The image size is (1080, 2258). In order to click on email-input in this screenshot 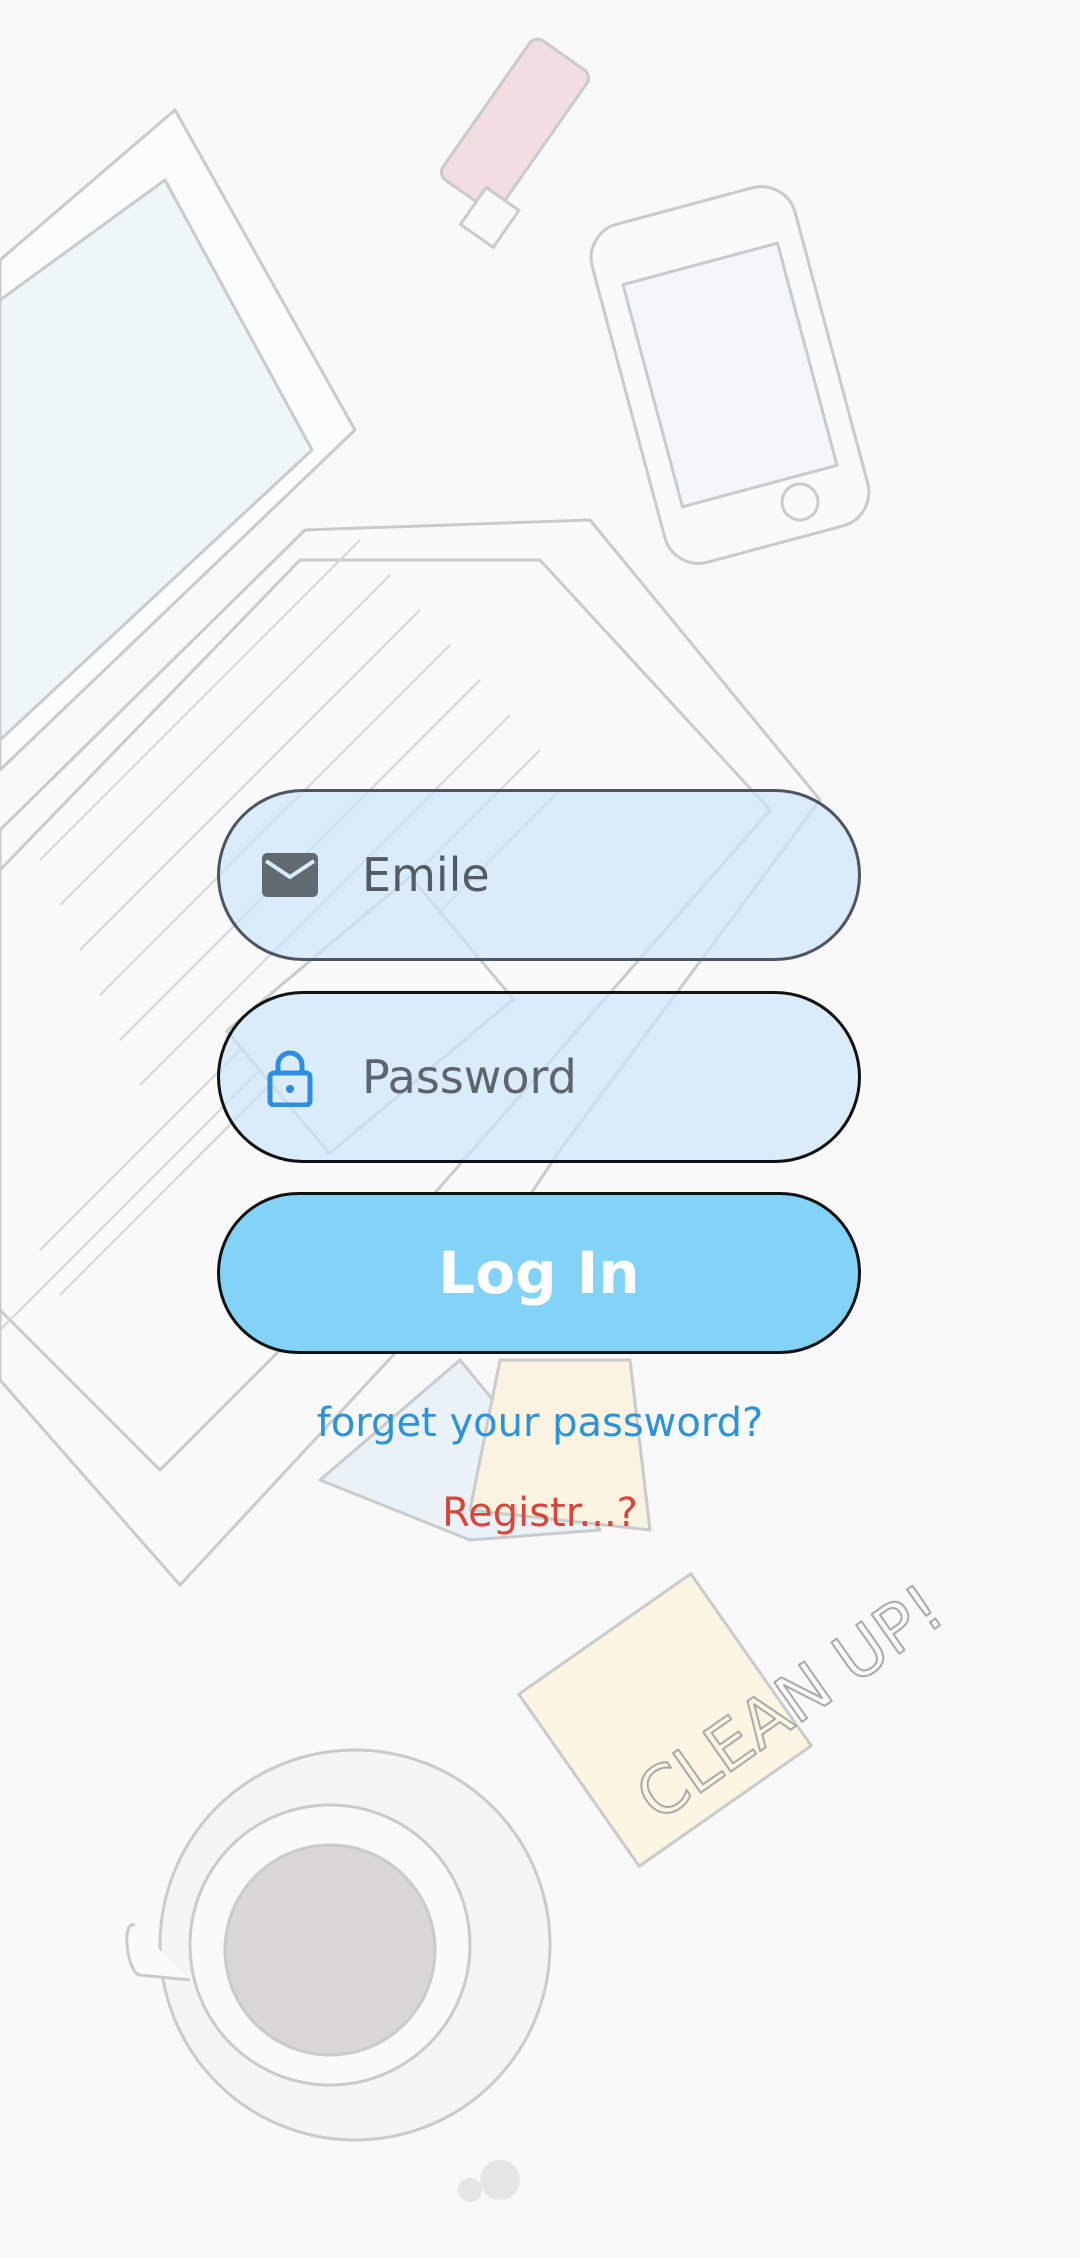, I will do `click(592, 875)`.